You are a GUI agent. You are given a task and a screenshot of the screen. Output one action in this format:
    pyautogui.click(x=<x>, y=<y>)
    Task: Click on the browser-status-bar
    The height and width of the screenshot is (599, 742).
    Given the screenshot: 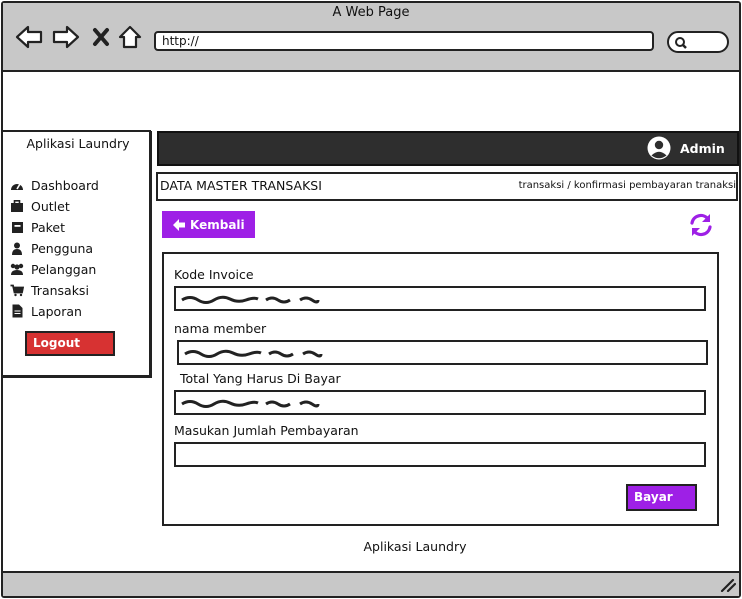 What is the action you would take?
    pyautogui.click(x=371, y=583)
    